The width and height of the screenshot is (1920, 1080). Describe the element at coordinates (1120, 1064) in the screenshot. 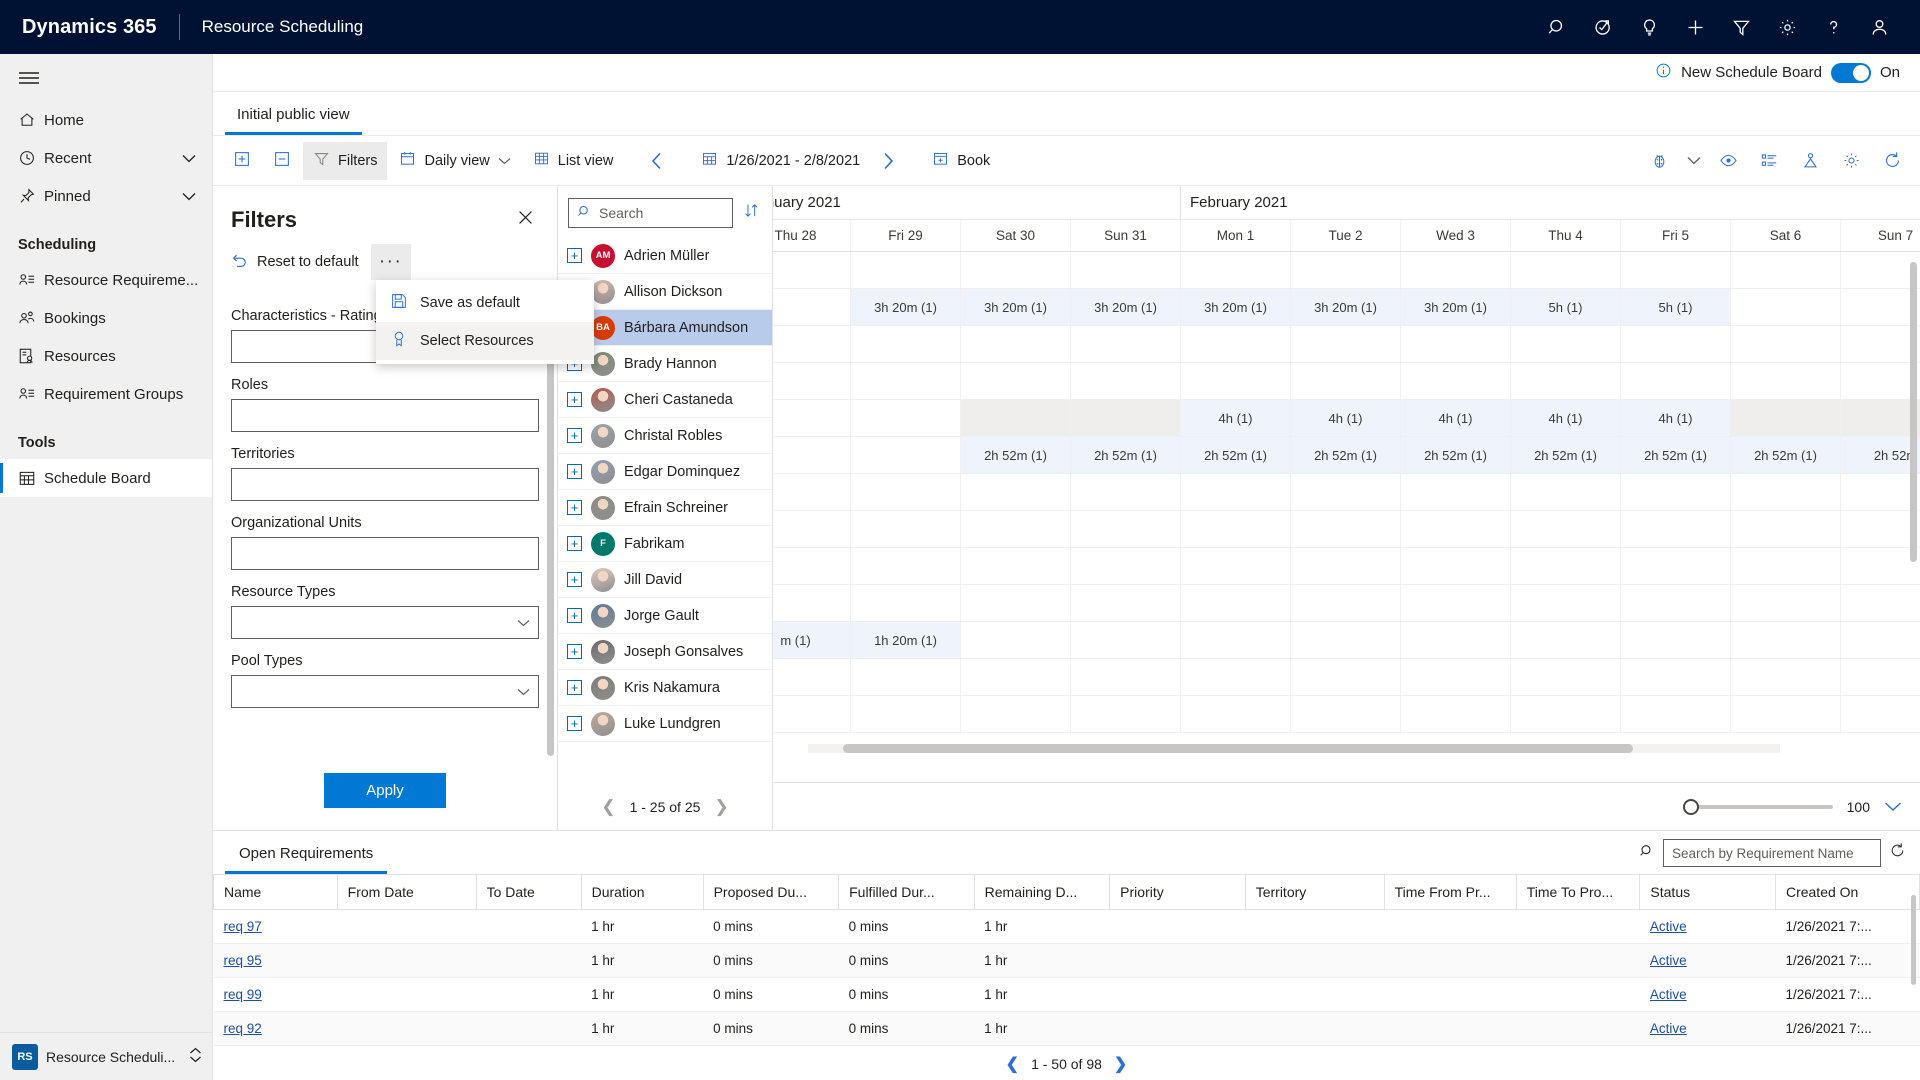

I see `requirements-next-page: ❯` at that location.